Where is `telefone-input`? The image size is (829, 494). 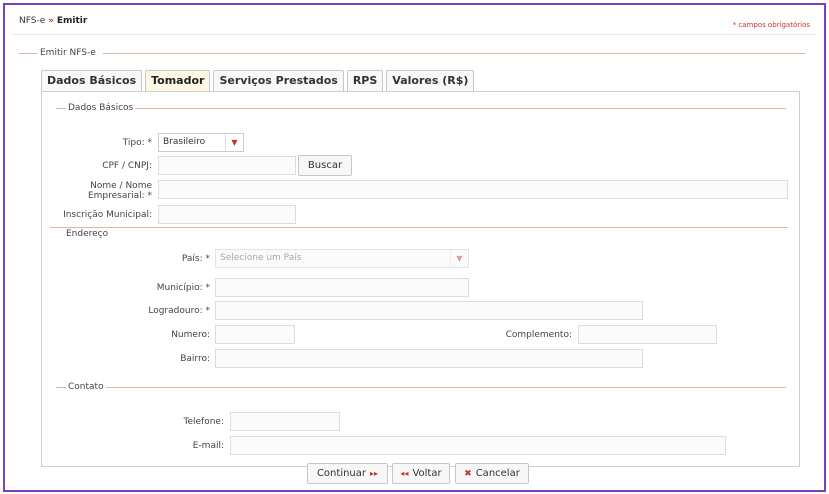 telefone-input is located at coordinates (285, 421).